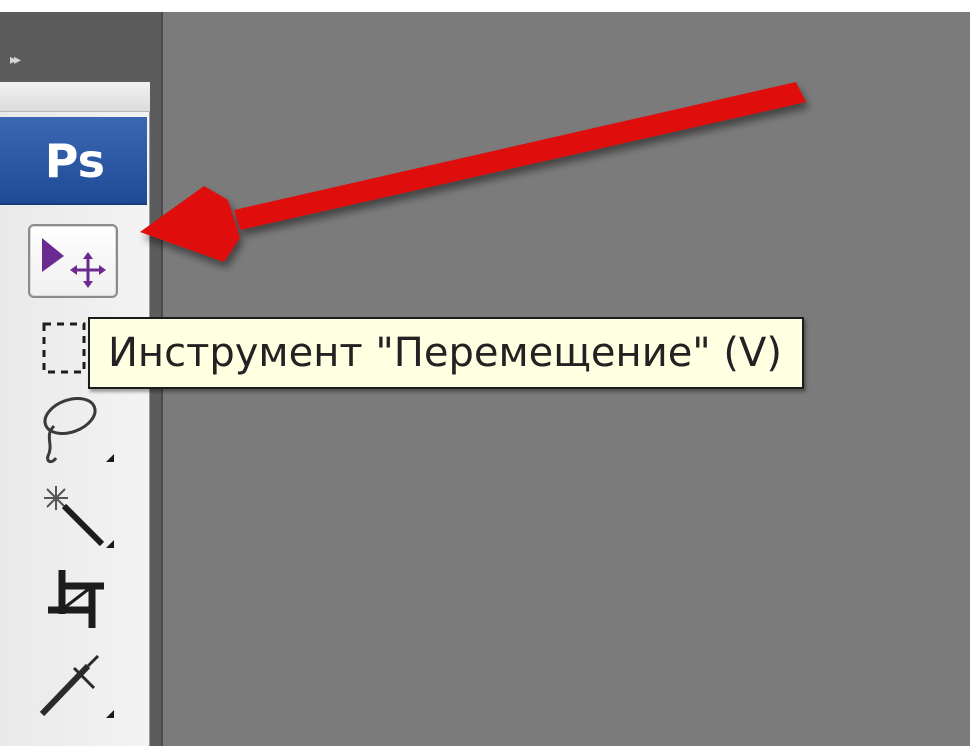 This screenshot has width=970, height=746. I want to click on eyedropper-icon, so click(76, 686).